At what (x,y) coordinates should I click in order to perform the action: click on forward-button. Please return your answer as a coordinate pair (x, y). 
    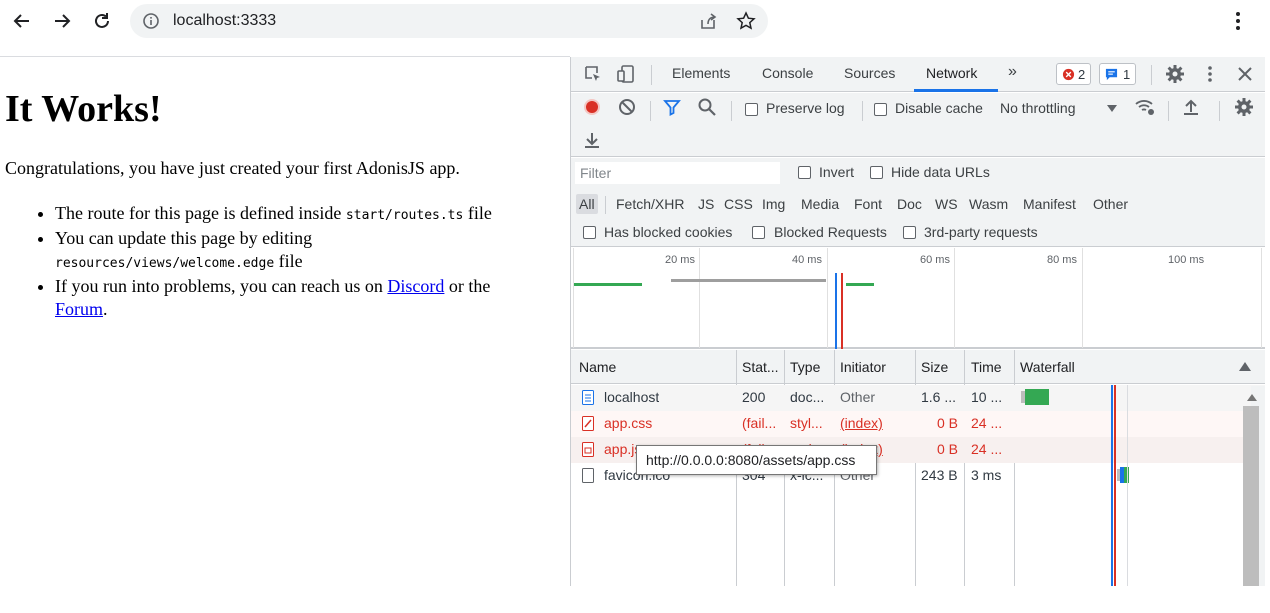
    Looking at the image, I should click on (62, 21).